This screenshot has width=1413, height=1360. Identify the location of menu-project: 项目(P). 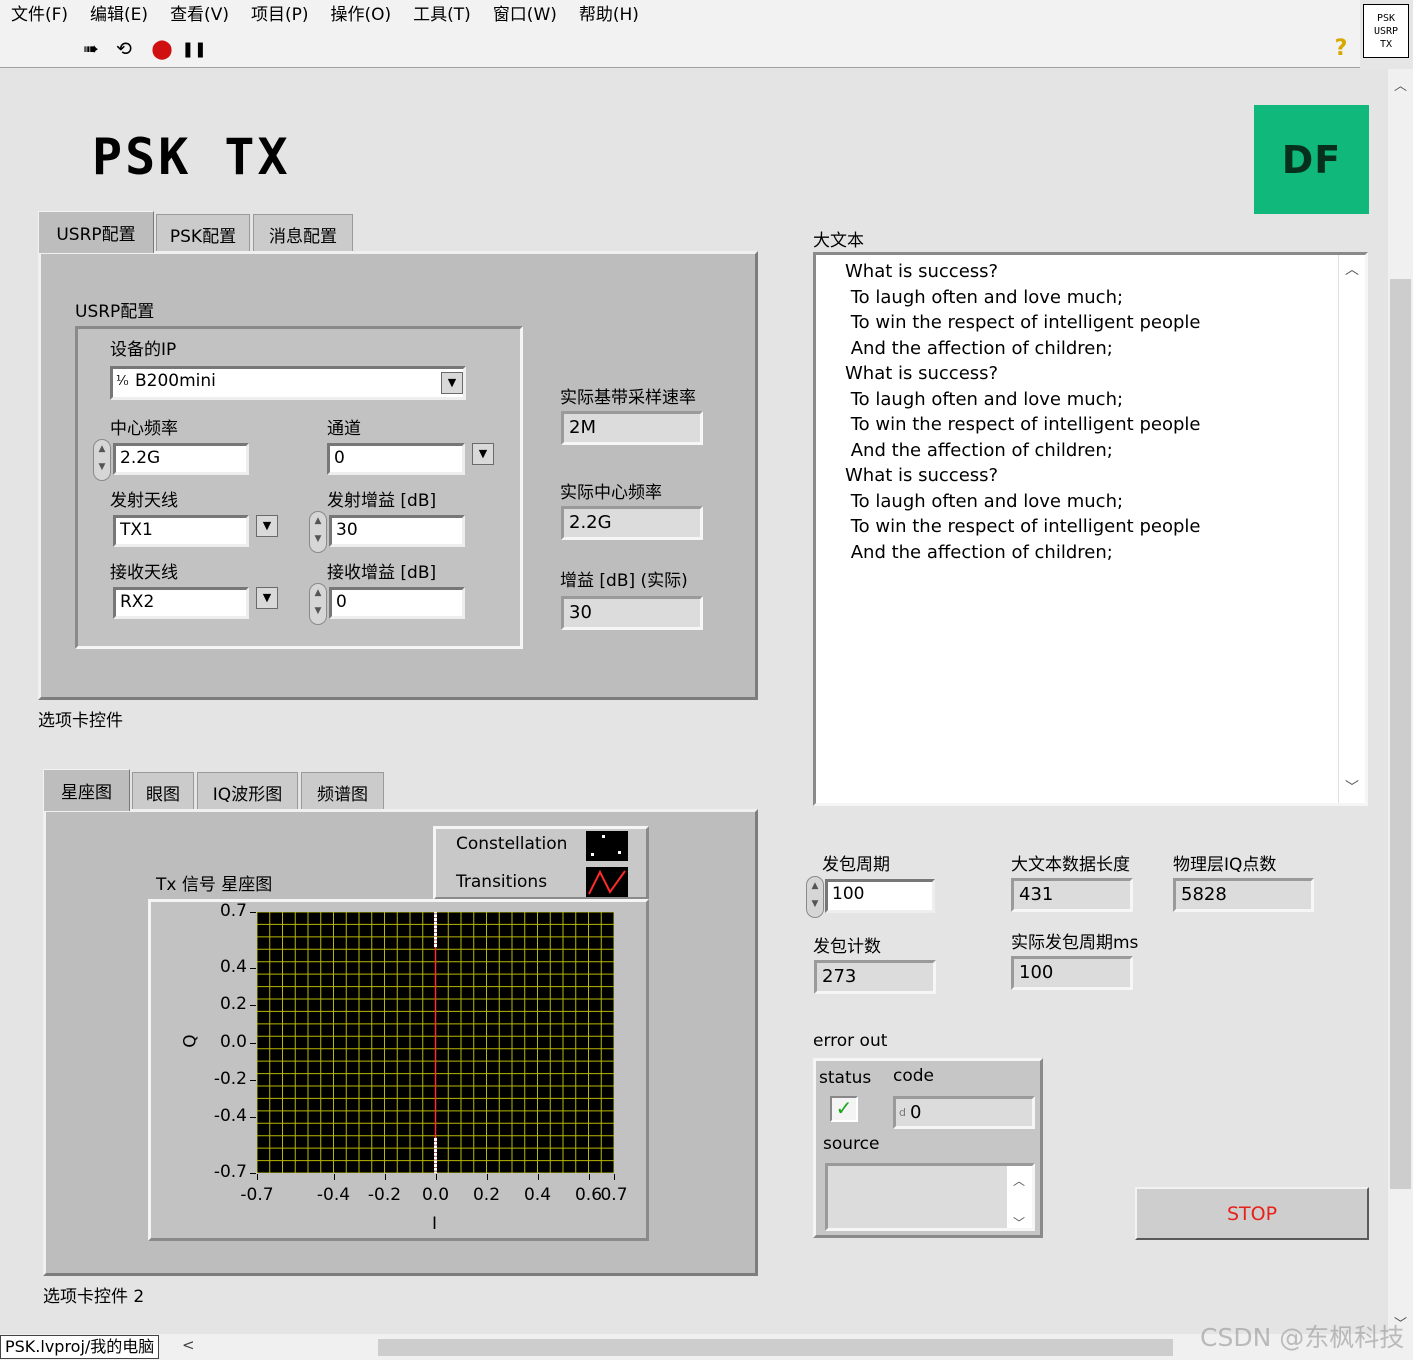
(280, 15).